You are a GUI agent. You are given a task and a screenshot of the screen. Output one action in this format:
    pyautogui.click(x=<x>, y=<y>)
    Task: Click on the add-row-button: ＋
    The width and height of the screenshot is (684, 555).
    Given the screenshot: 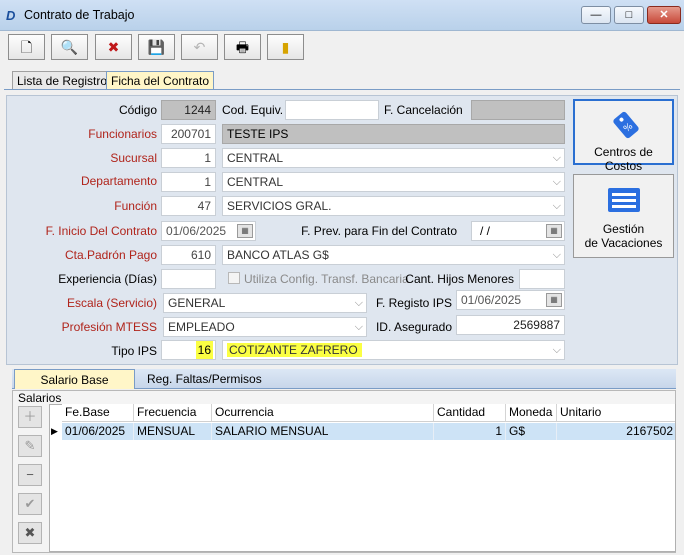 What is the action you would take?
    pyautogui.click(x=30, y=417)
    